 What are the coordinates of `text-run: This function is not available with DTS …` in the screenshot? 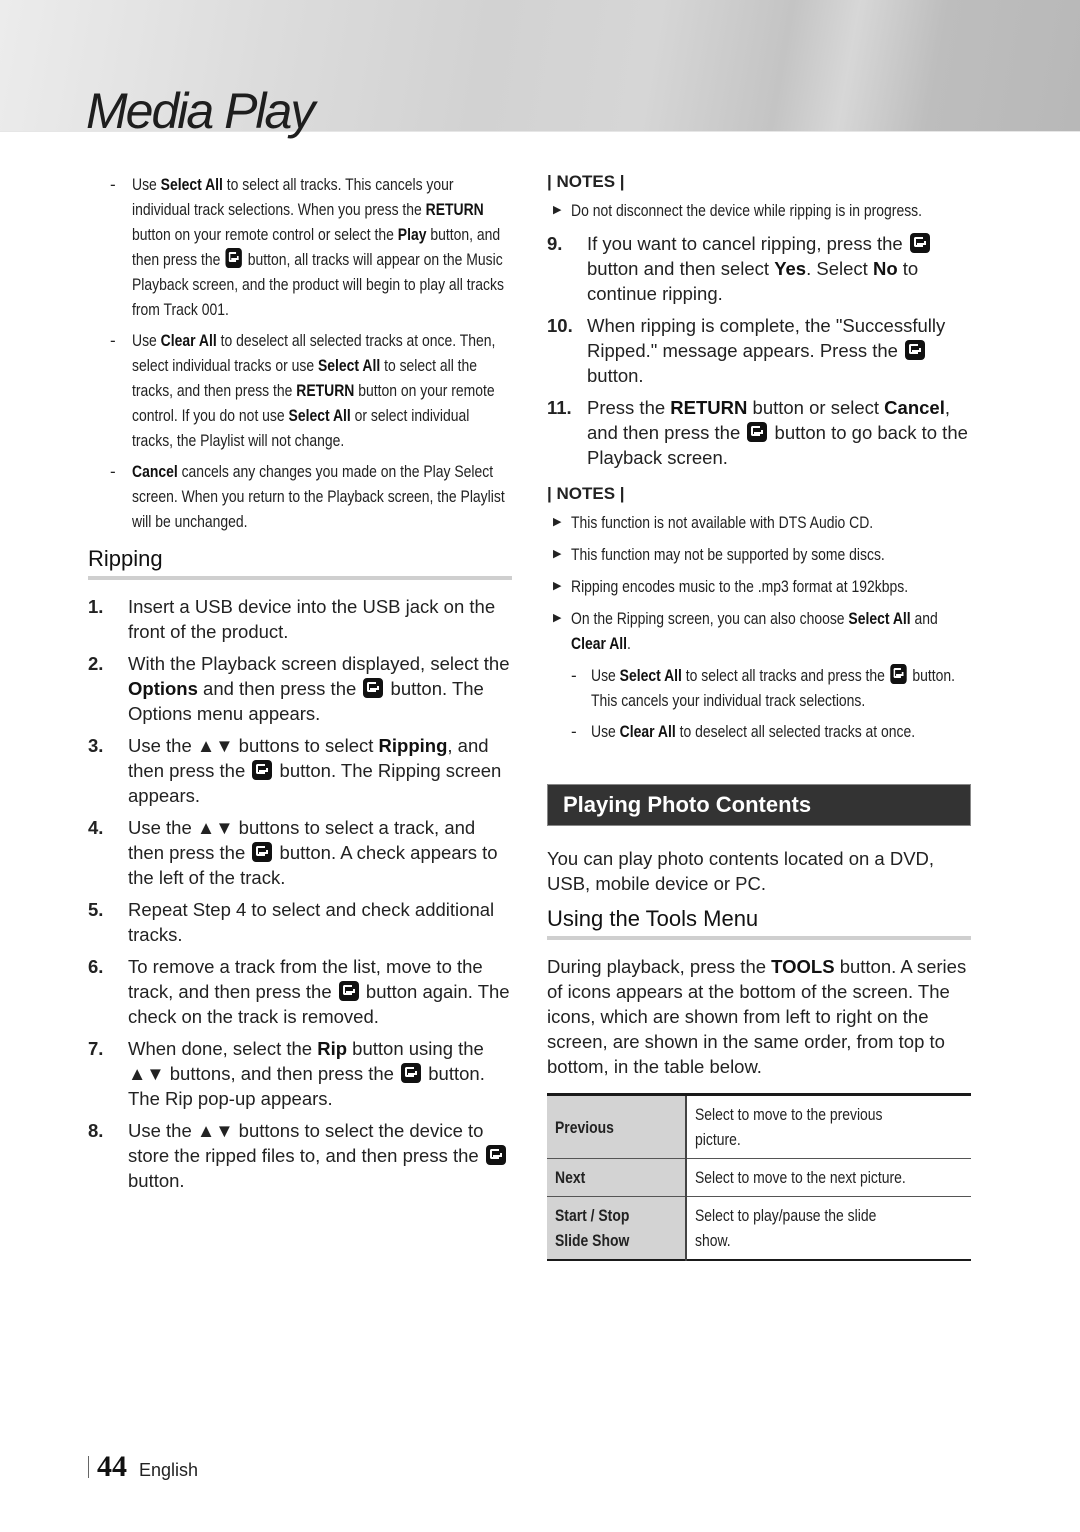 It's located at (722, 522).